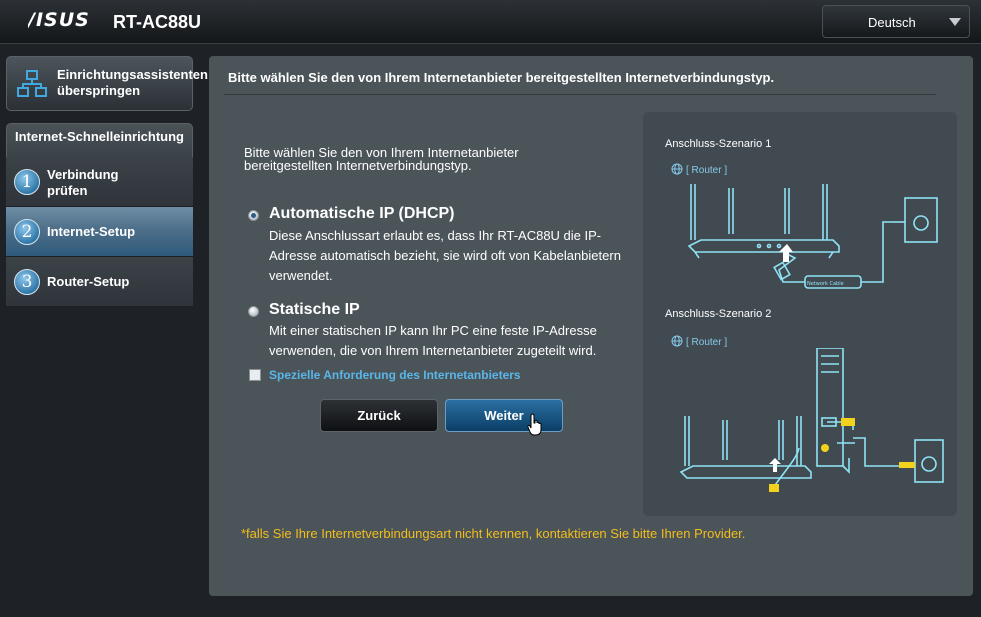 The image size is (981, 617). Describe the element at coordinates (83, 182) in the screenshot. I see `step-label: Verbindung prüfen` at that location.